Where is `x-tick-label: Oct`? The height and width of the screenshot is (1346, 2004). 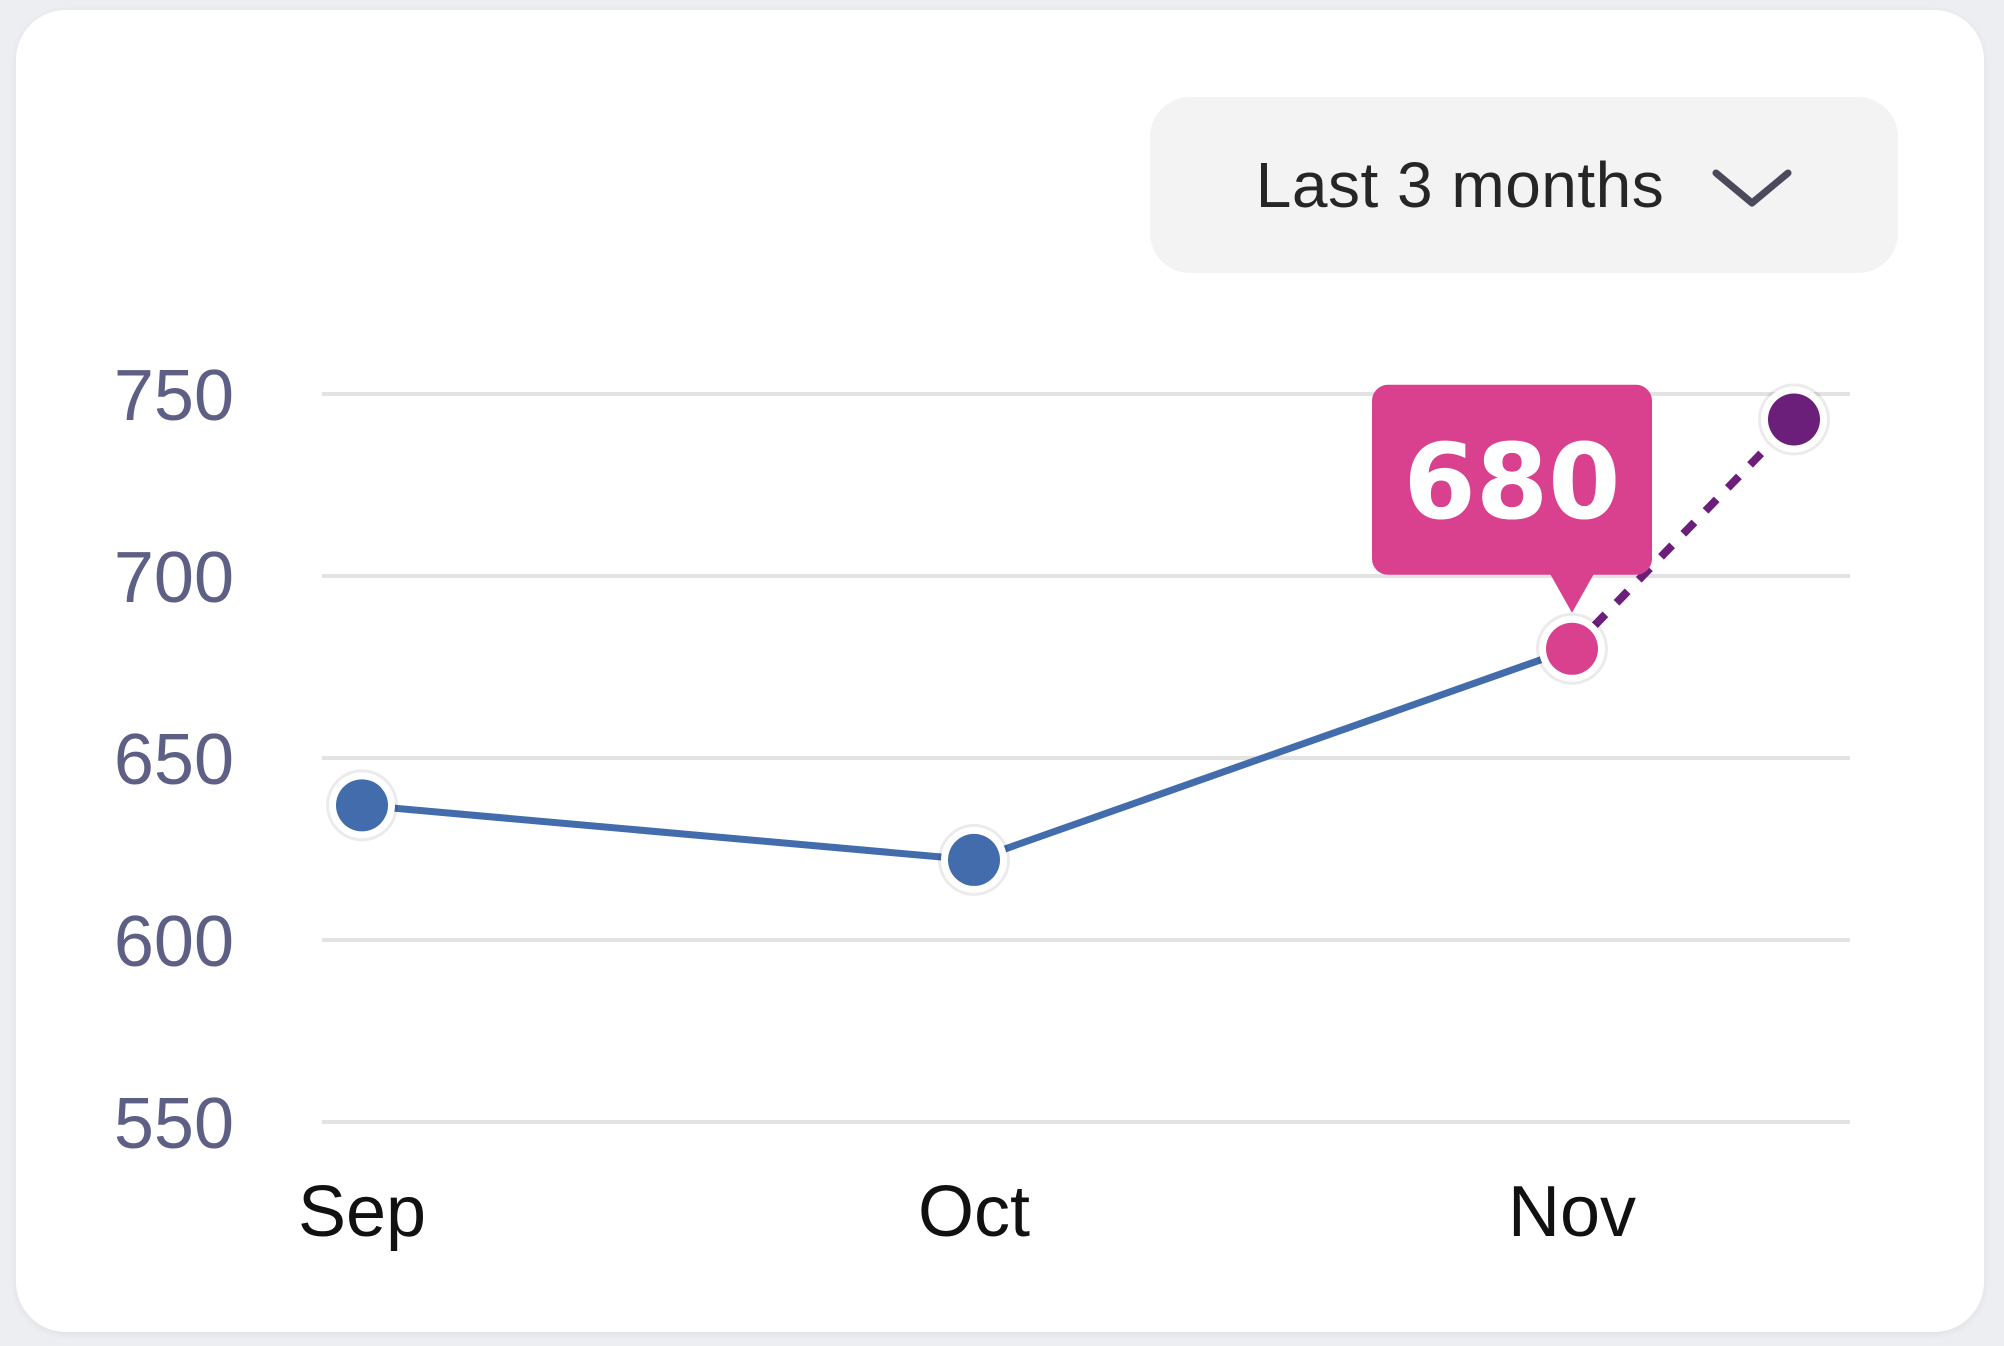
x-tick-label: Oct is located at coordinates (974, 1212).